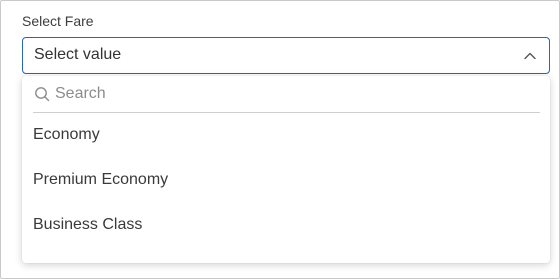  What do you see at coordinates (66, 135) in the screenshot?
I see `option-economy: Economy` at bounding box center [66, 135].